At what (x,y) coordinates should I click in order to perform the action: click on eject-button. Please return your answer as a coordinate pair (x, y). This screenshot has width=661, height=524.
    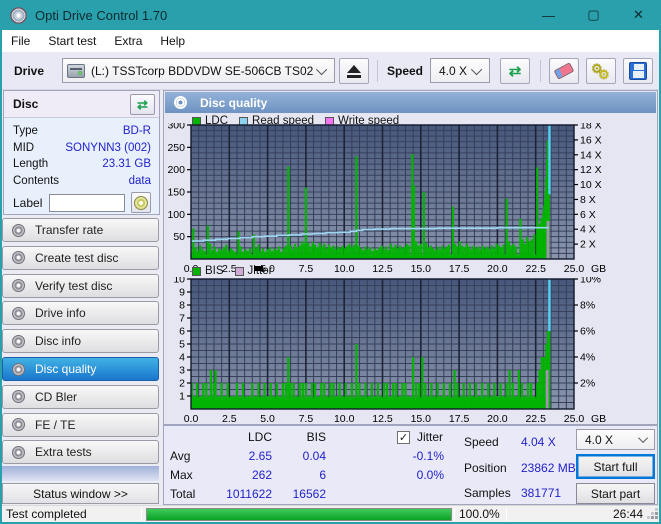
    Looking at the image, I should click on (354, 71).